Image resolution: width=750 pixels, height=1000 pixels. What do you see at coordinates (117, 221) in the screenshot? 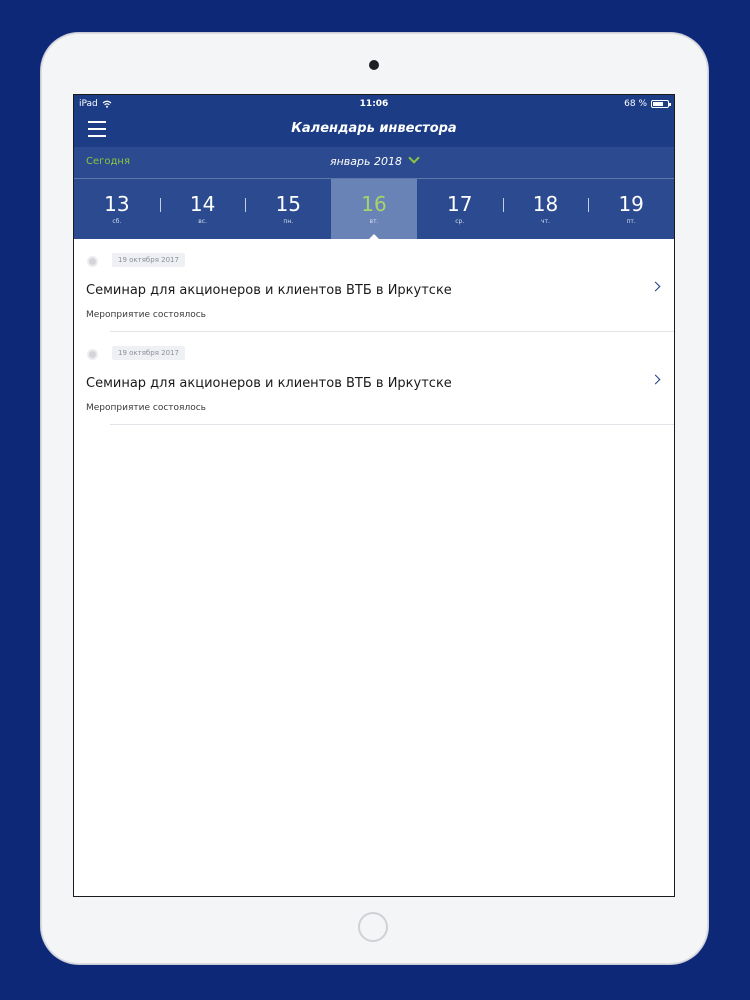
I see `day-weekday: сб.` at bounding box center [117, 221].